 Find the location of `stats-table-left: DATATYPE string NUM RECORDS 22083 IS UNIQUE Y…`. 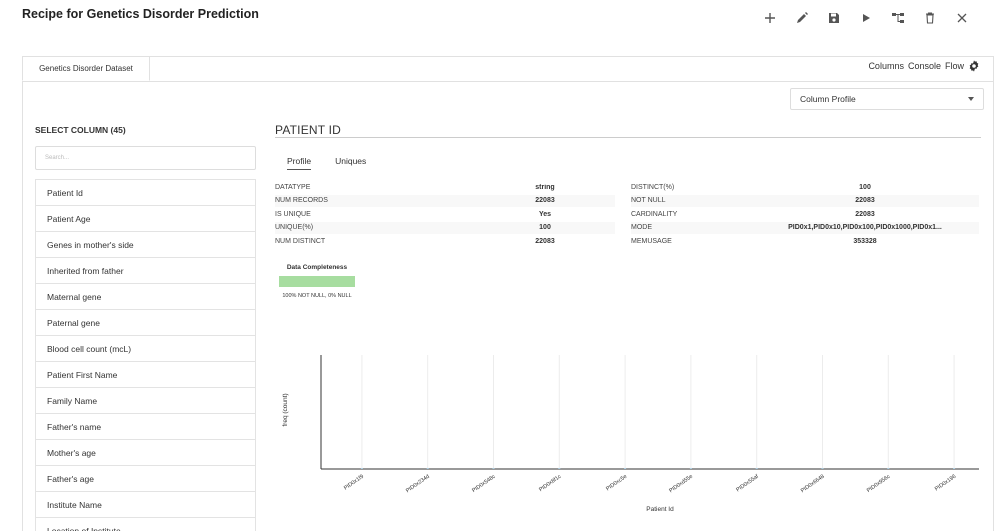

stats-table-left: DATATYPE string NUM RECORDS 22083 IS UNIQUE Y… is located at coordinates (445, 215).